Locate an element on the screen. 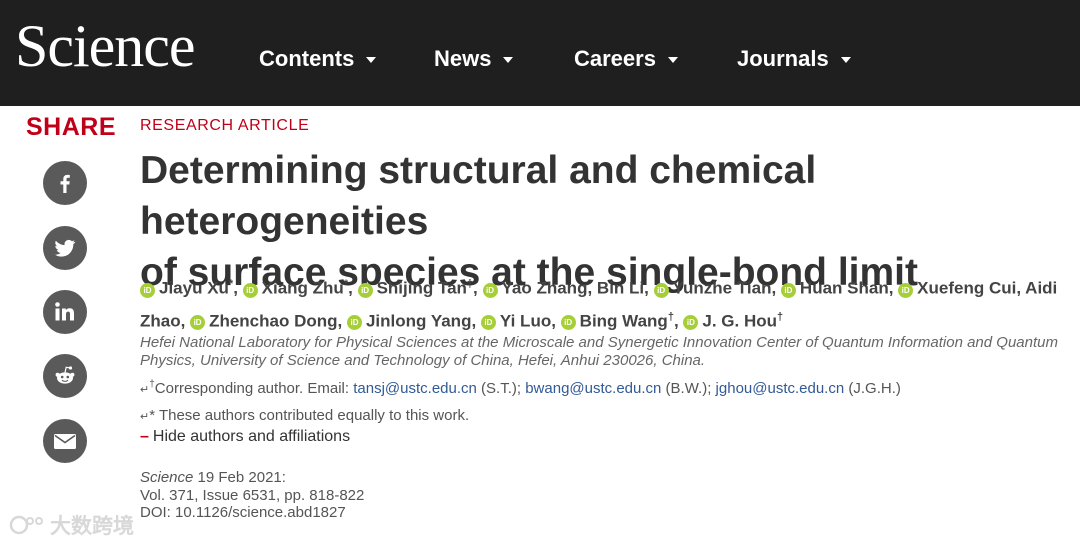 Image resolution: width=1080 pixels, height=543 pixels. publication-date: 19 Feb 2021: is located at coordinates (239, 477).